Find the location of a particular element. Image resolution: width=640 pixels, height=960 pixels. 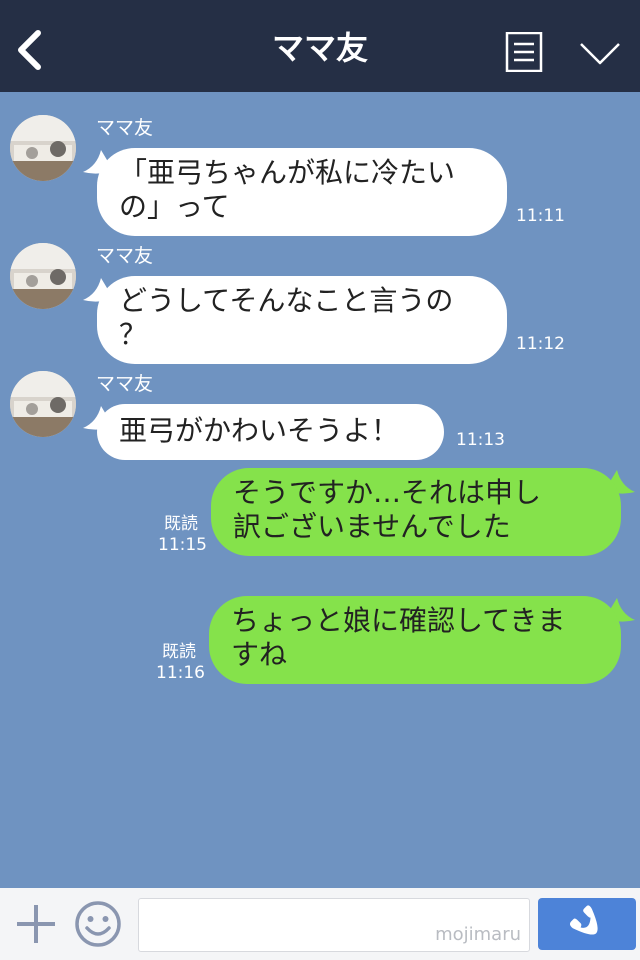

message-time: 11:12 is located at coordinates (540, 344).